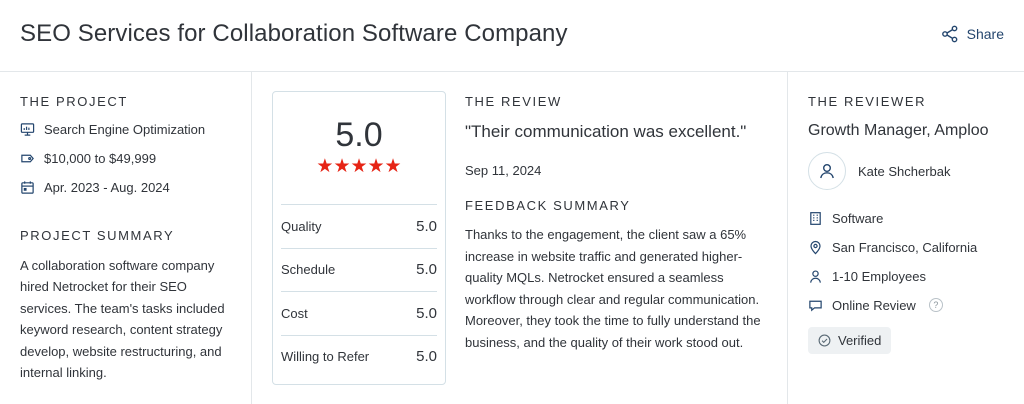 This screenshot has height=404, width=1024. I want to click on reviewer-identity: Kate Shcherbak, so click(879, 171).